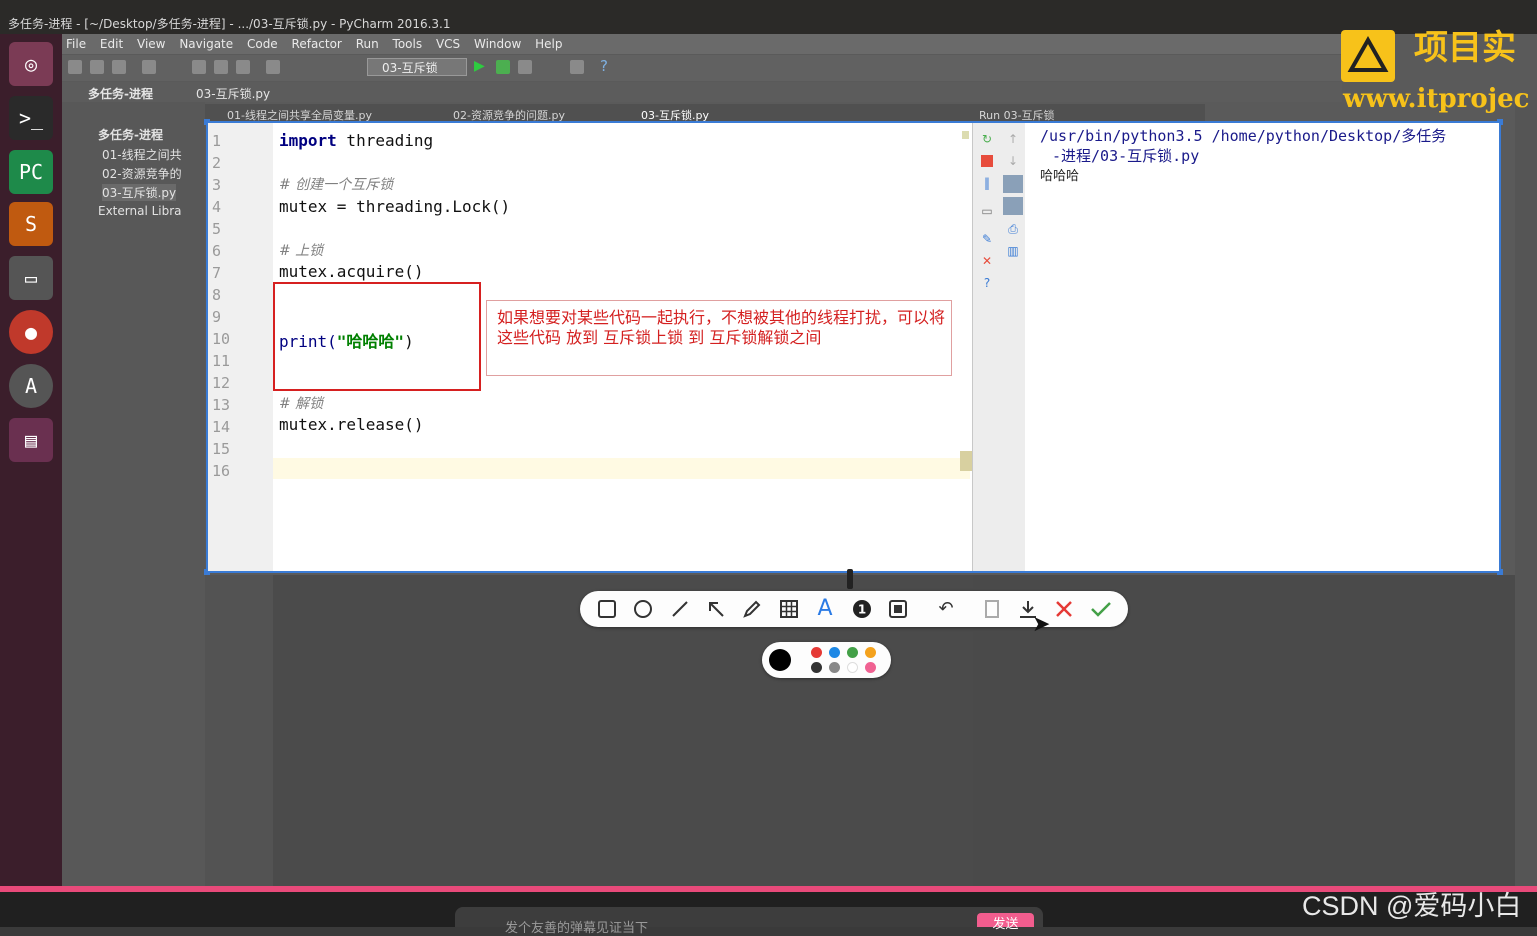  What do you see at coordinates (111, 44) in the screenshot?
I see `menu-edit: Edit` at bounding box center [111, 44].